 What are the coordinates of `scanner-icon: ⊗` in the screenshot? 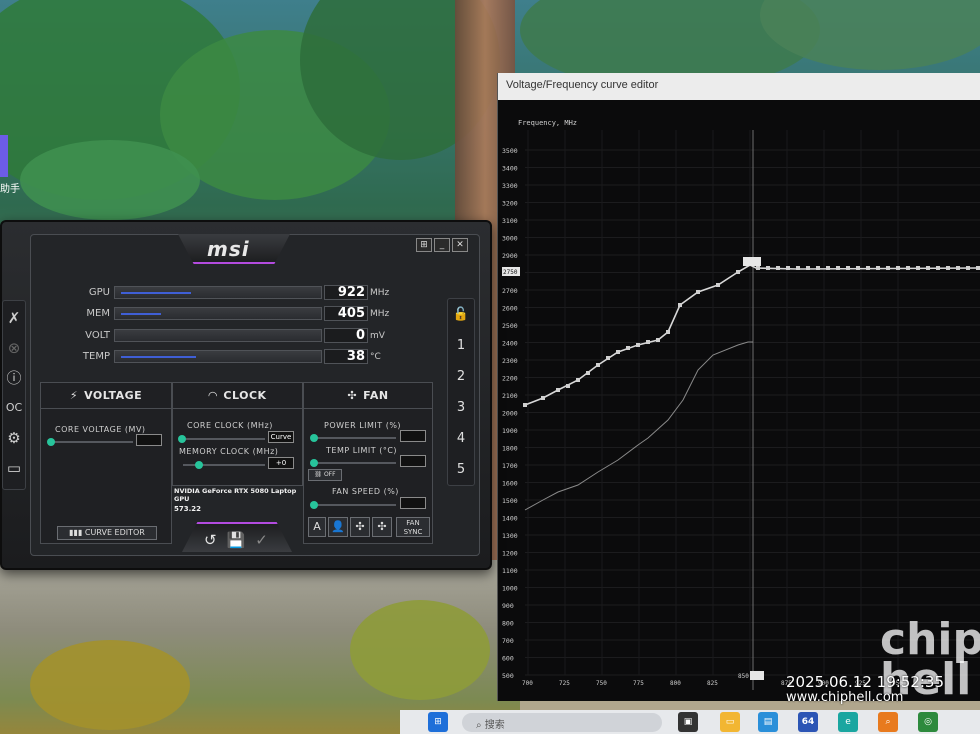 It's located at (14, 348).